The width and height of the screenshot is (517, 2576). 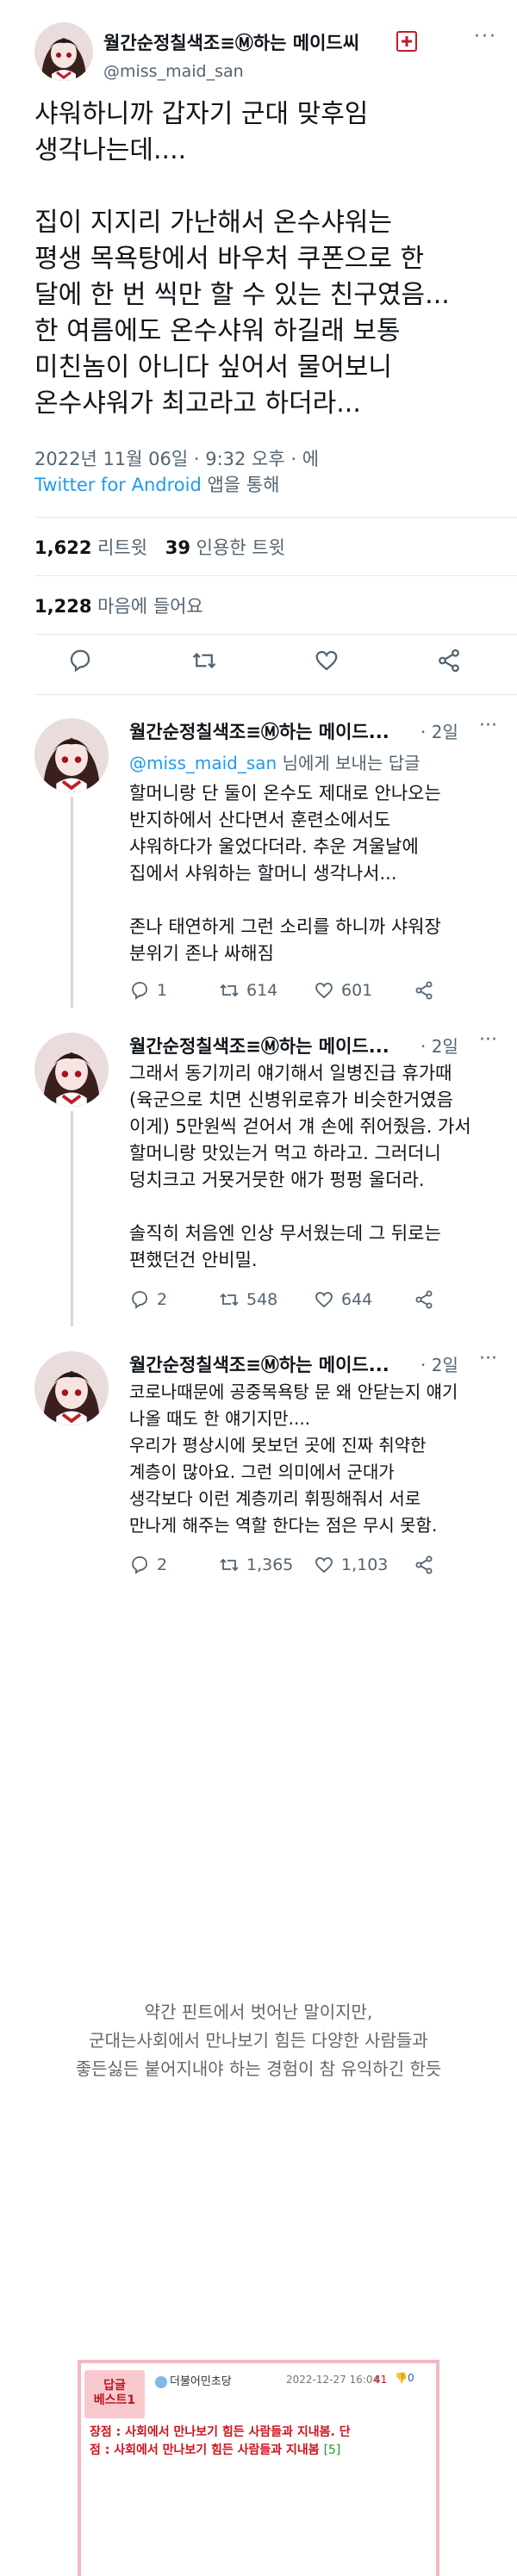 I want to click on nickname-text: 더불어민초당, so click(x=201, y=2381).